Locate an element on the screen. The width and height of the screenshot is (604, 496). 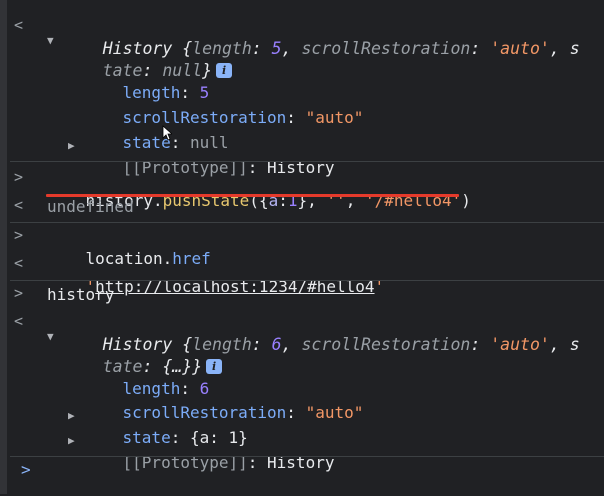
console-input-history: history is located at coordinates (325, 295).